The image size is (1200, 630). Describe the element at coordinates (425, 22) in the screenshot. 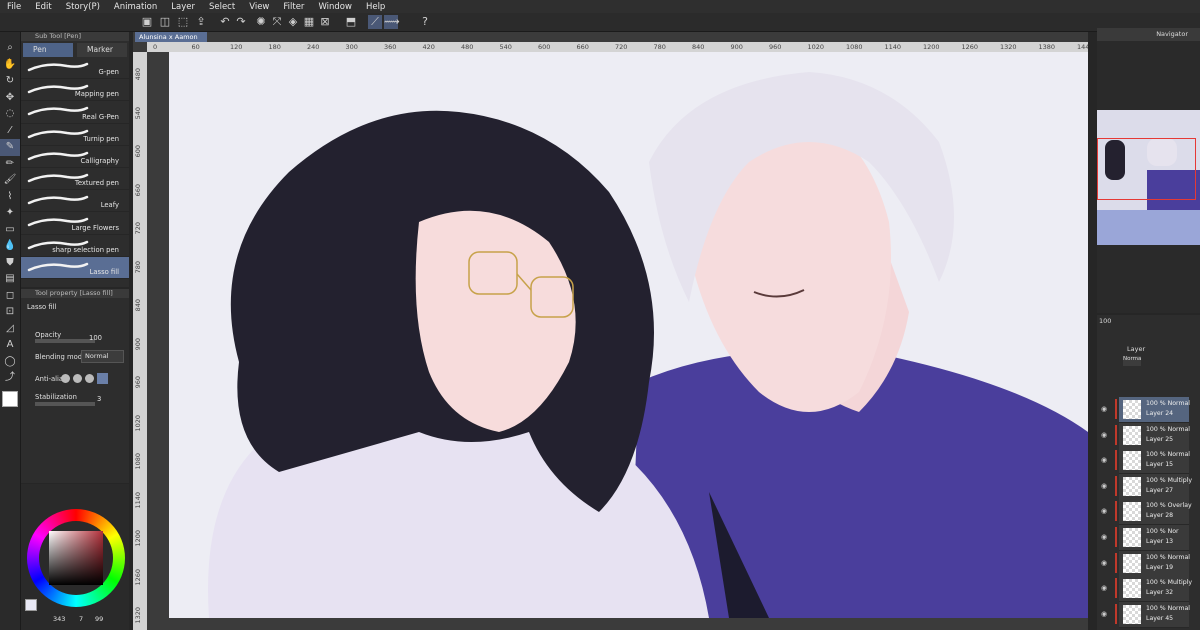

I see `help-icon: ?` at that location.